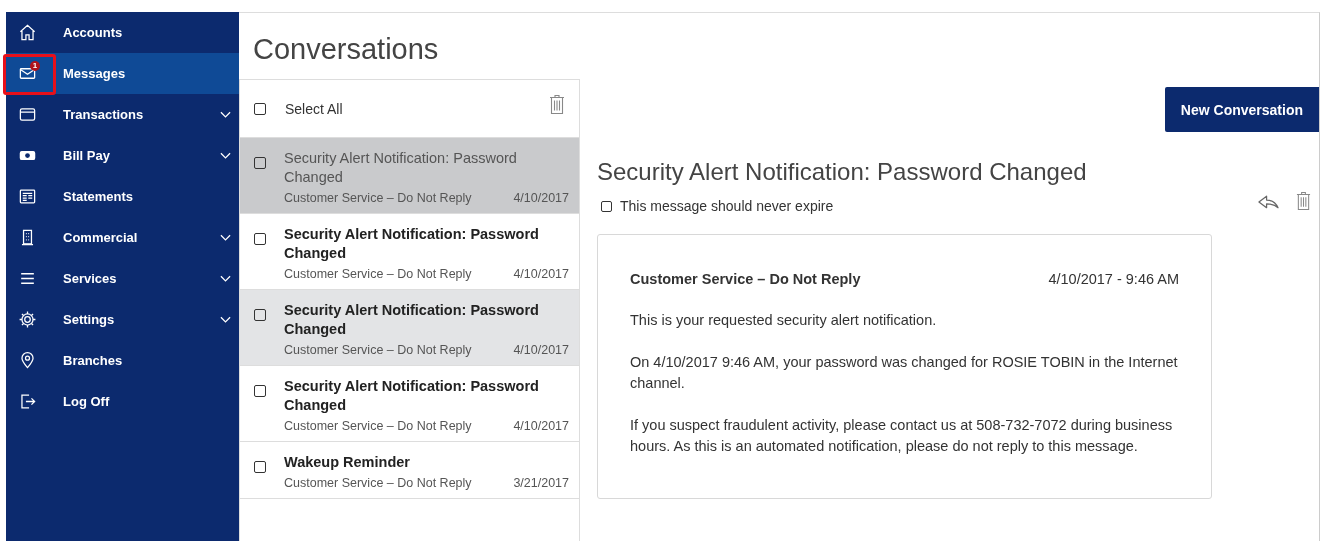 The height and width of the screenshot is (541, 1325). What do you see at coordinates (902, 436) in the screenshot?
I see `message-paragraph: If you suspect fraudulent activity, please contact us at 508-732-7072 during business hours. As this is an automated notification, please do not reply to this message.` at bounding box center [902, 436].